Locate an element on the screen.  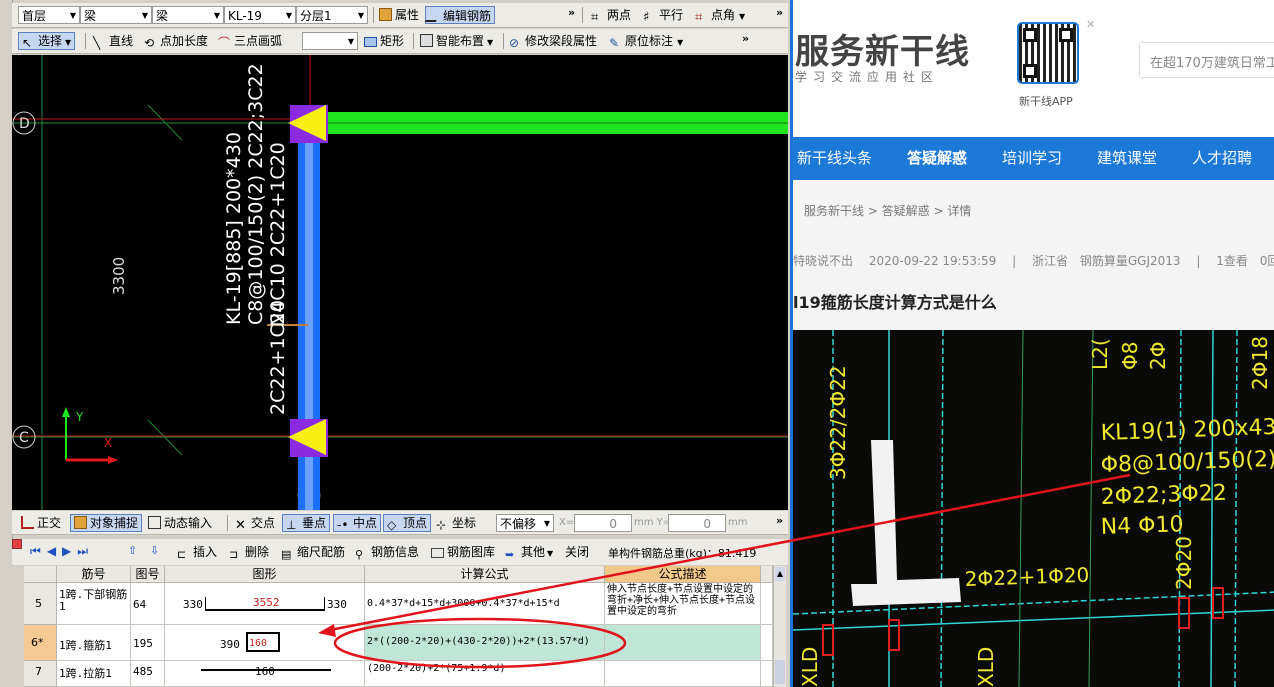
select-button: ↖ 选择 ▼ is located at coordinates (47, 41).